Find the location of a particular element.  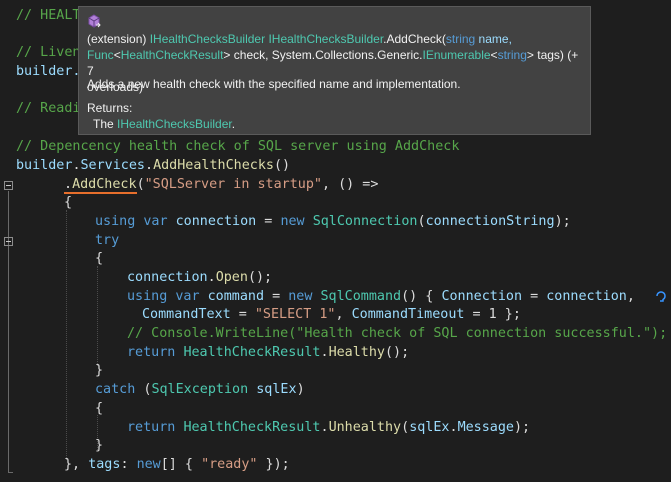

sig-part: > check, System.Collections.Generic. is located at coordinates (323, 55).